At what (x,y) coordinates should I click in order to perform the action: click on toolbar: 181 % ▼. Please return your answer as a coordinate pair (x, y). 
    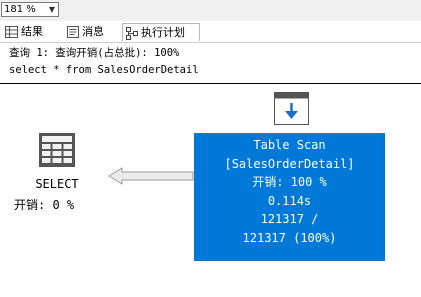
    Looking at the image, I should click on (210, 11).